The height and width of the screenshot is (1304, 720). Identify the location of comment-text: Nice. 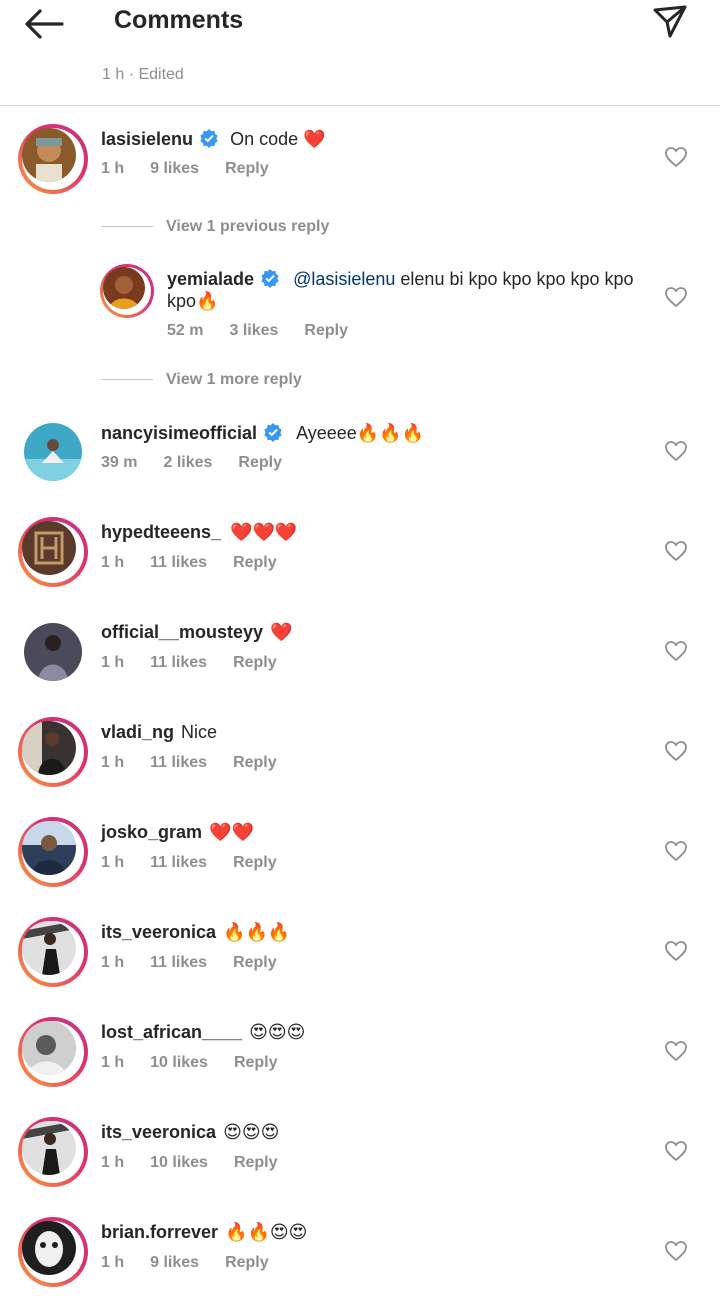
(199, 732).